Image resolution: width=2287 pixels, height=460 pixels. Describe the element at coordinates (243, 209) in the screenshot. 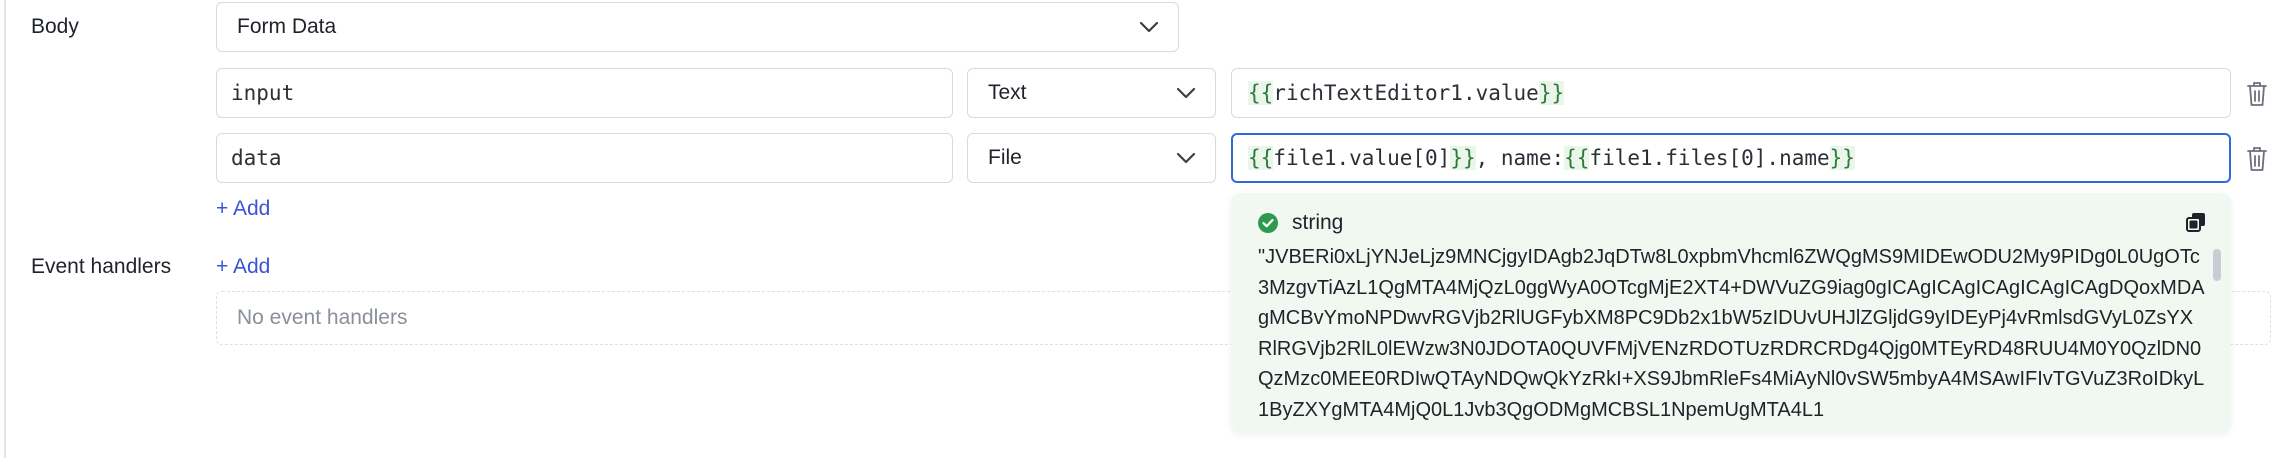

I see `add-param-button: + Add` at that location.